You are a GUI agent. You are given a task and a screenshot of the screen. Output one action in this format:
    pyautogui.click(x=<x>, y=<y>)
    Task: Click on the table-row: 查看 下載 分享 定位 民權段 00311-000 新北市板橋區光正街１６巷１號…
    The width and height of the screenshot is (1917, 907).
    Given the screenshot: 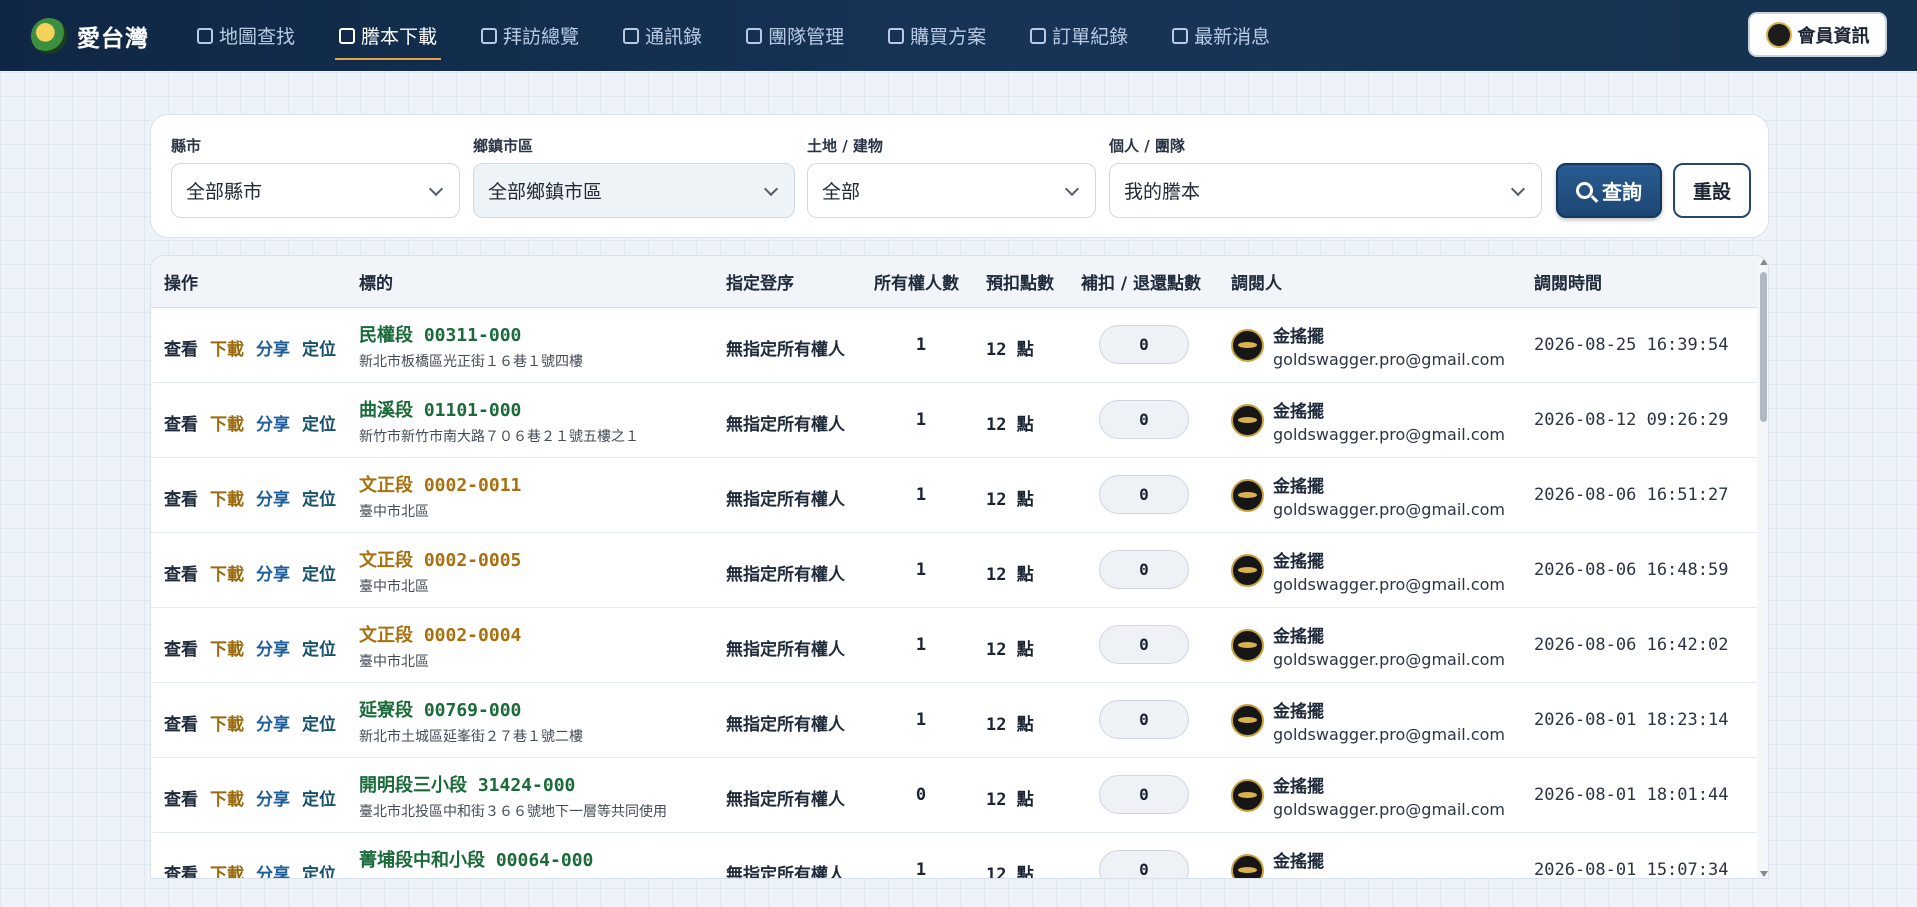 What is the action you would take?
    pyautogui.click(x=954, y=345)
    